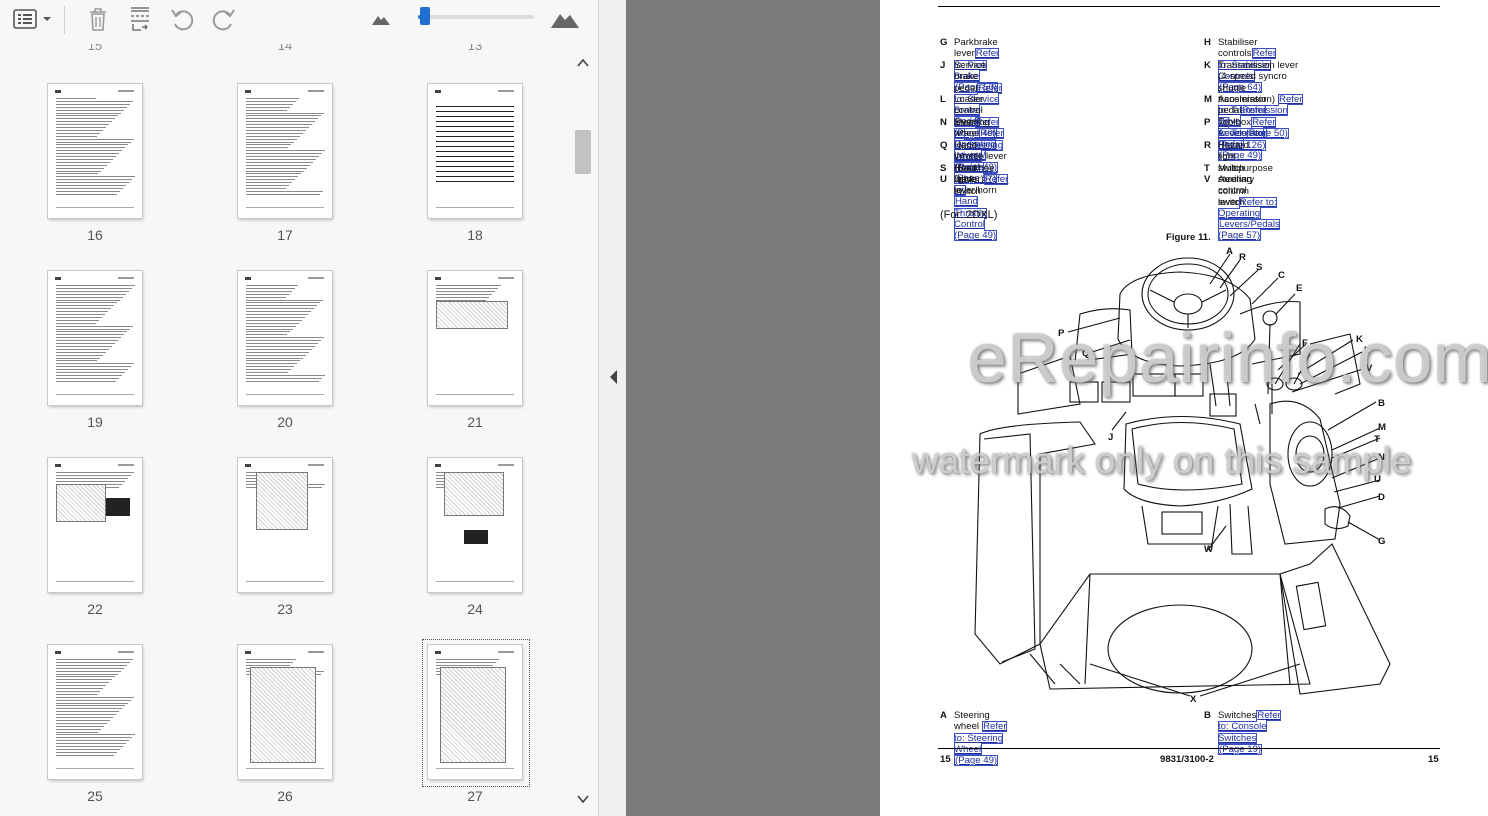 The image size is (1488, 816). I want to click on thumbnail-page-number: 25, so click(95, 796).